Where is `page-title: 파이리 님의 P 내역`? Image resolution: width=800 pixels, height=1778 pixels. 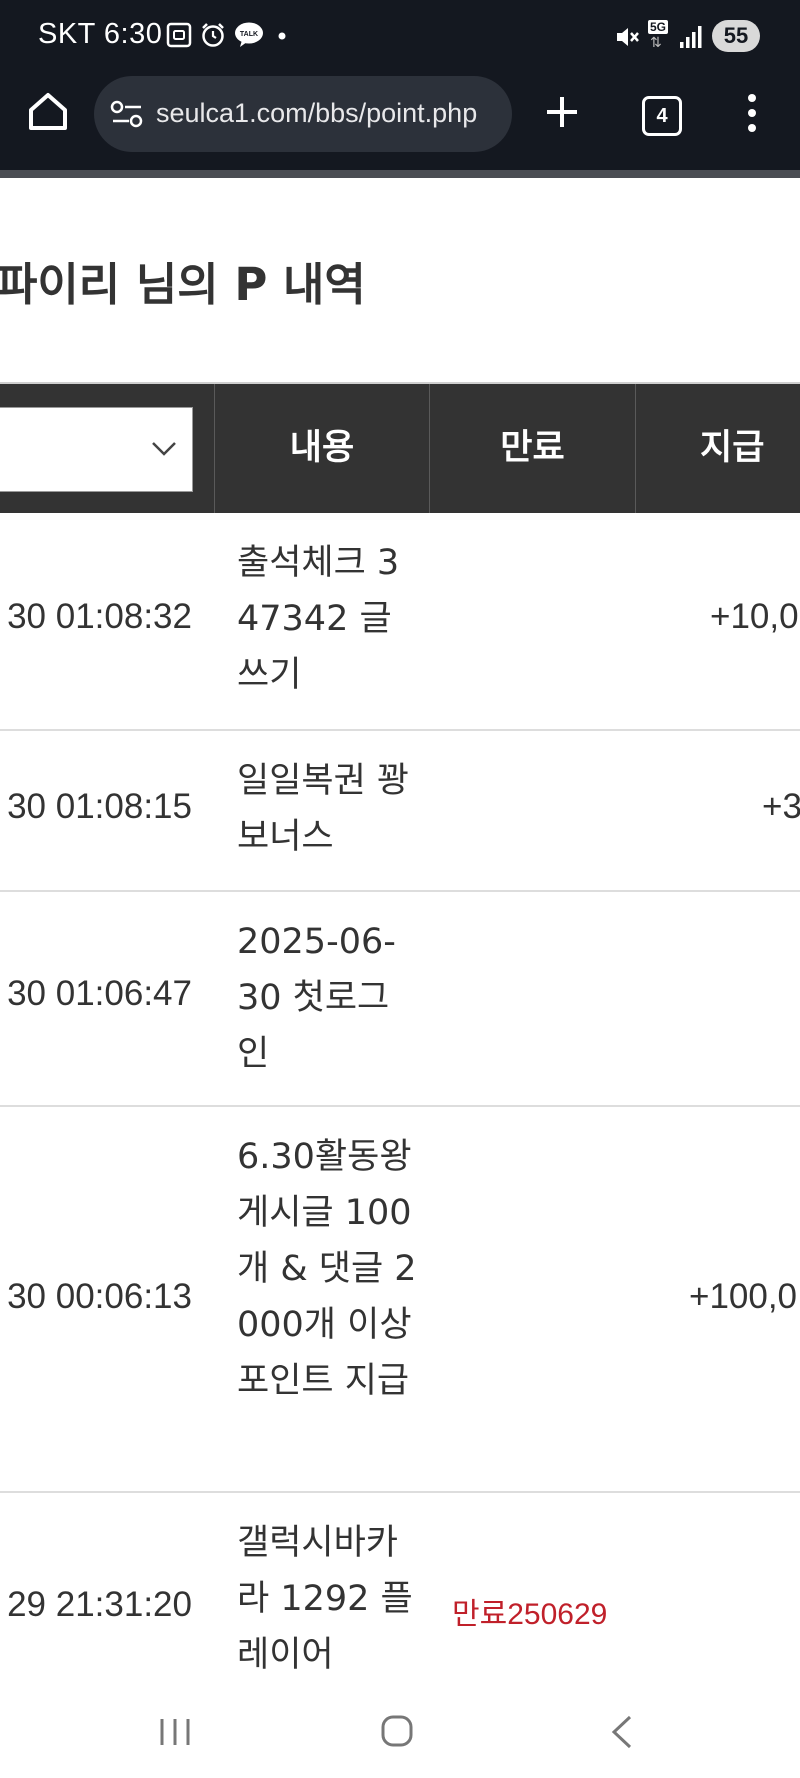
page-title: 파이리 님의 P 내역 is located at coordinates (183, 284).